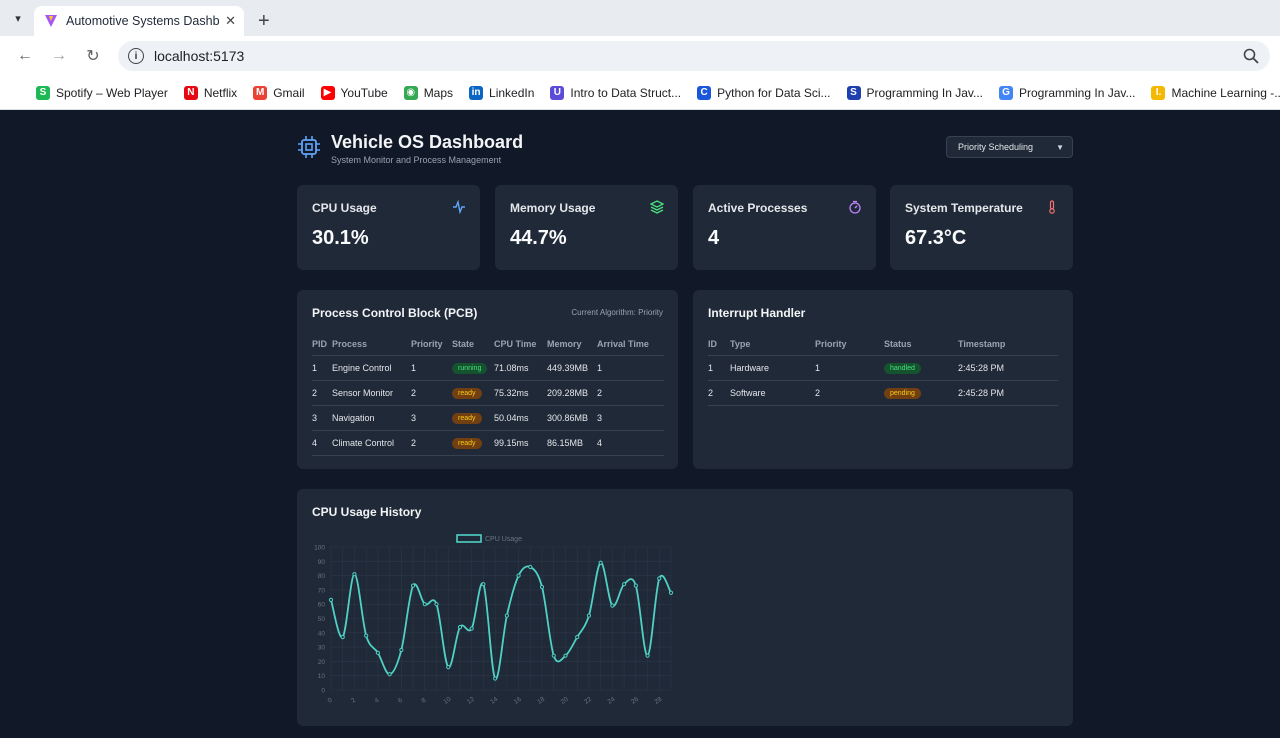 This screenshot has height=738, width=1280. Describe the element at coordinates (1008, 393) in the screenshot. I see `table-cell: 2:45:28 PM` at that location.